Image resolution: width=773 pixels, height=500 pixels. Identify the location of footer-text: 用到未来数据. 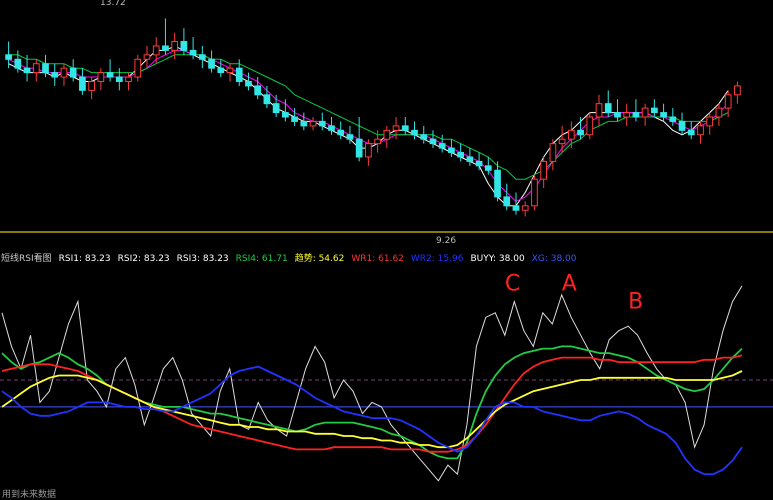
(29, 494).